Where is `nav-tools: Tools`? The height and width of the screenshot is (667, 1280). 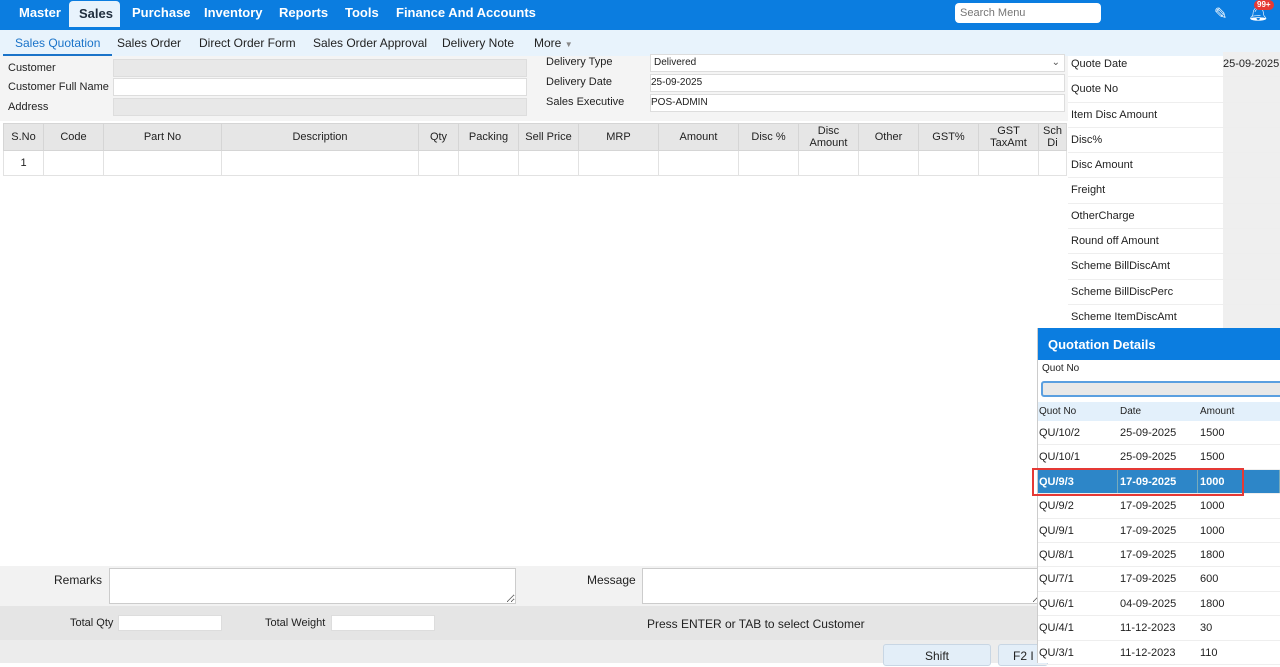
nav-tools: Tools is located at coordinates (362, 13).